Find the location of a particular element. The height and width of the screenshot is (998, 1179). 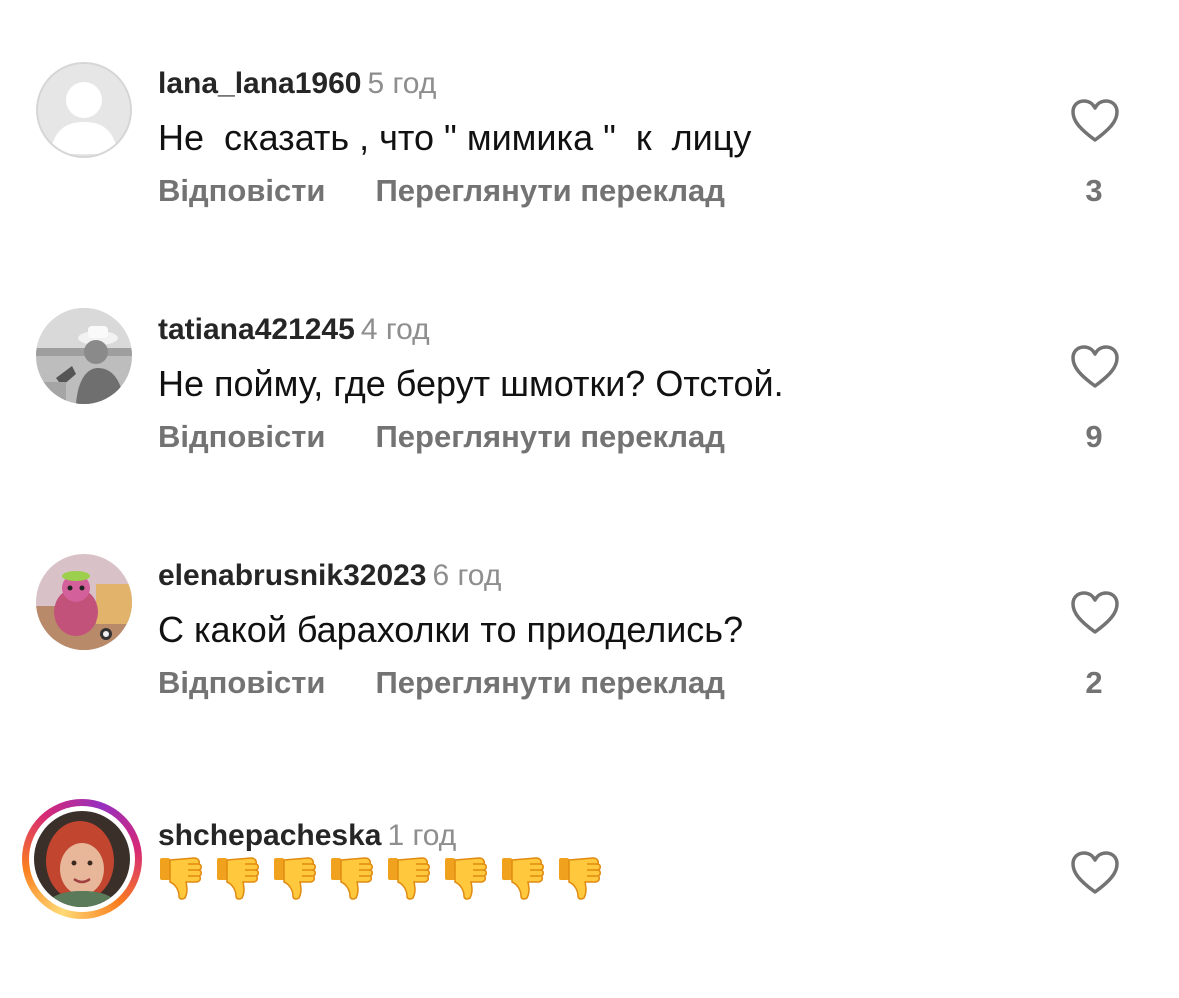

username: elenabrusnik32023 is located at coordinates (292, 575).